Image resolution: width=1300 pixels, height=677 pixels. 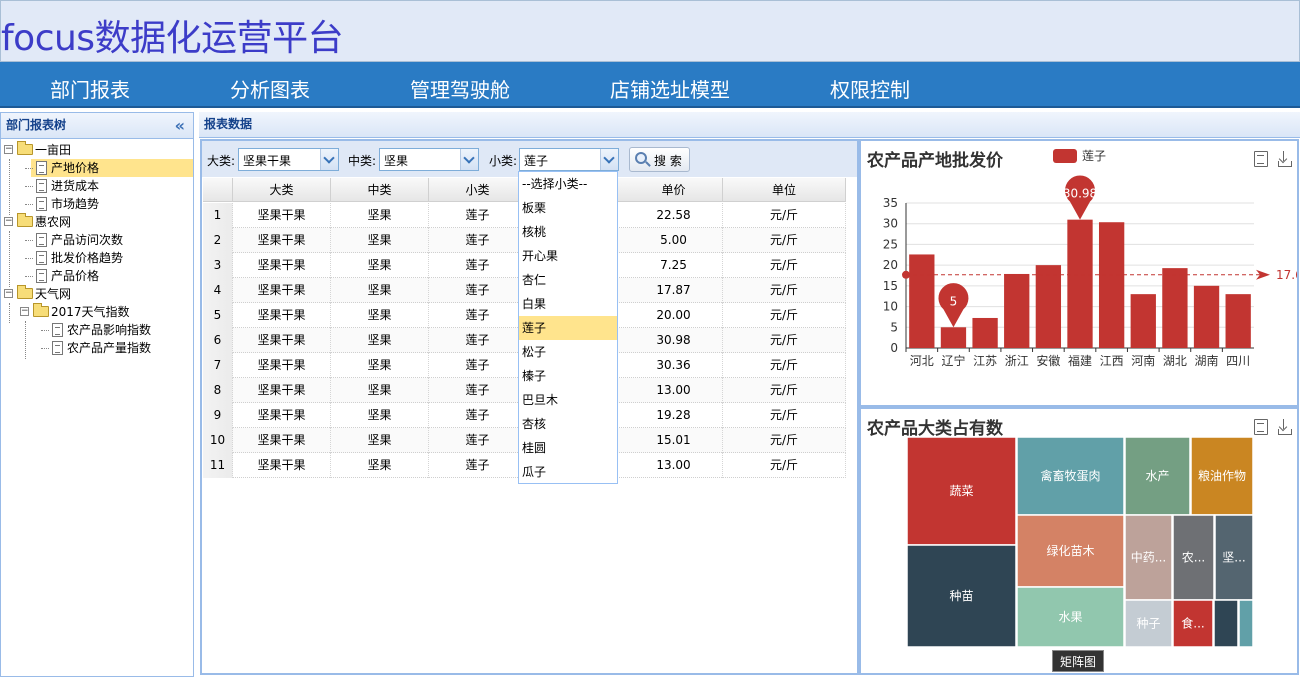 What do you see at coordinates (568, 232) in the screenshot?
I see `dropdown-option: 核桃` at bounding box center [568, 232].